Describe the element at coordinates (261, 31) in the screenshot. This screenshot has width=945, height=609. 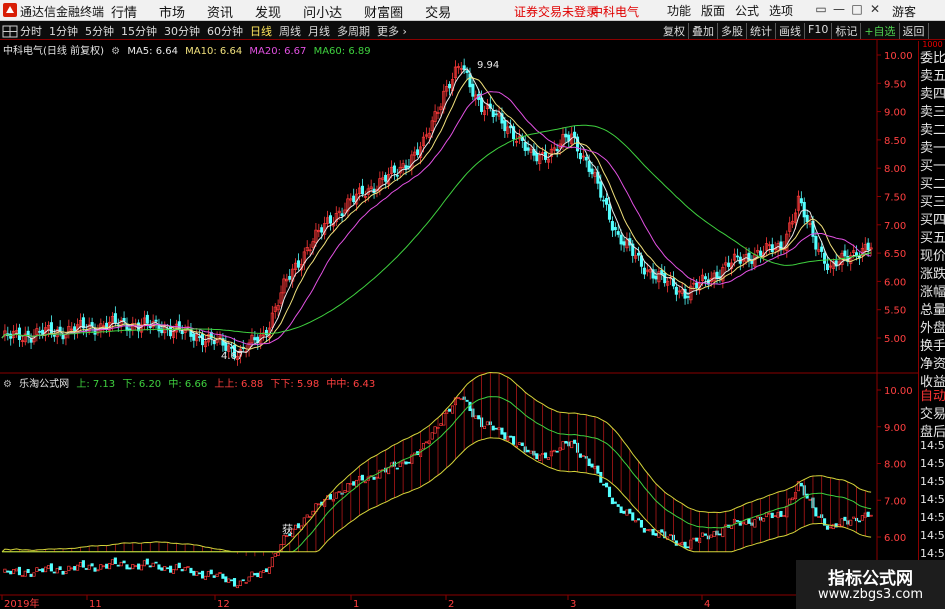
I see `tab-daily: 日线` at that location.